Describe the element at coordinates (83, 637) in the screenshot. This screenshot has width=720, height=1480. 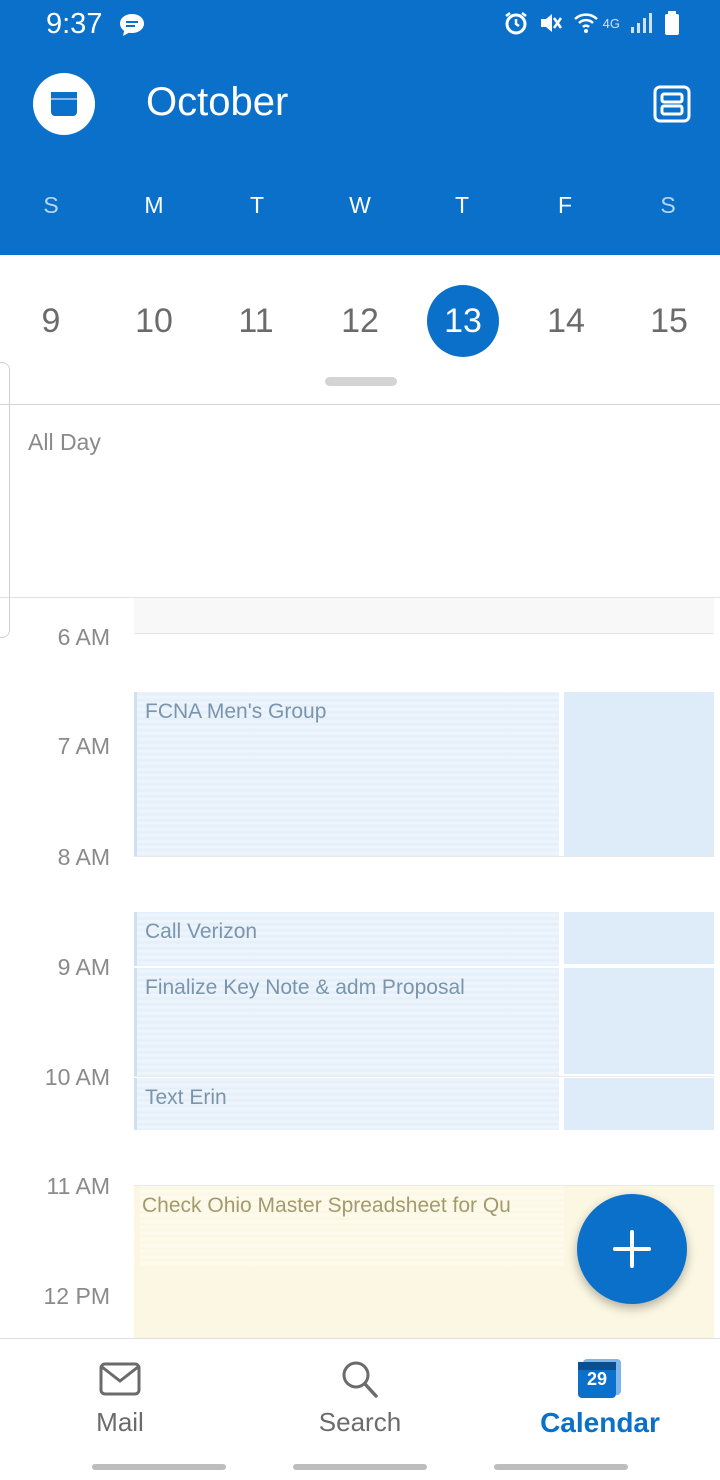
I see `hour-label: 6 AM` at that location.